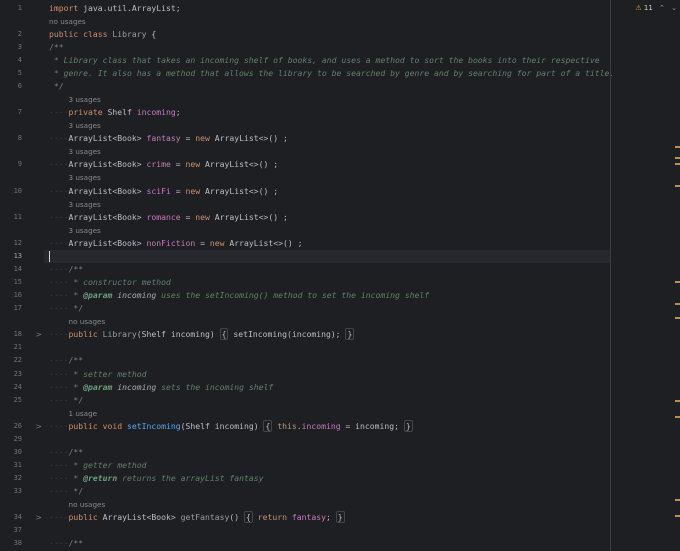  What do you see at coordinates (327, 374) in the screenshot?
I see `code-line: ···· * setter method` at bounding box center [327, 374].